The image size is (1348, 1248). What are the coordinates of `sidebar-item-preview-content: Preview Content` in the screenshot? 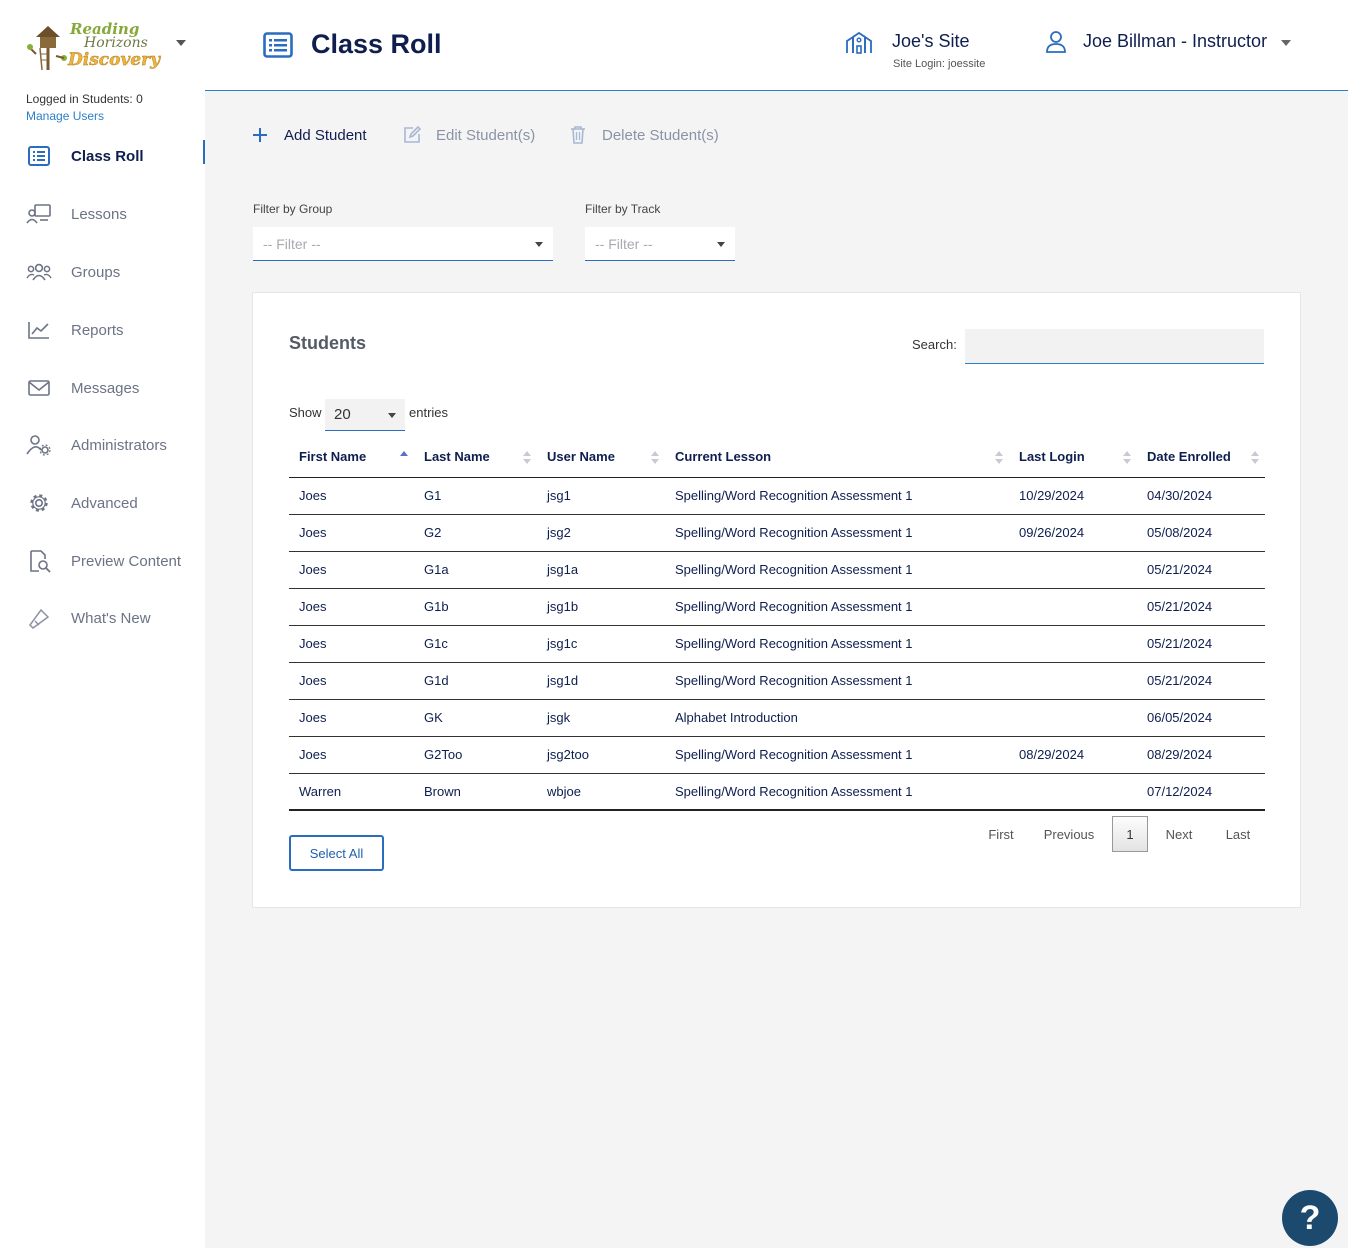 It's located at (102, 561).